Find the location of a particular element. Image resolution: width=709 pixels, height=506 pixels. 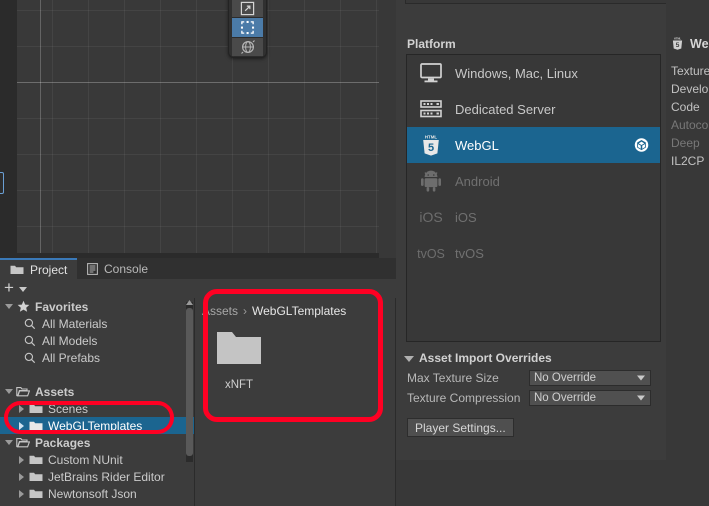

project-tree-scrollbar-thumb is located at coordinates (189, 382).